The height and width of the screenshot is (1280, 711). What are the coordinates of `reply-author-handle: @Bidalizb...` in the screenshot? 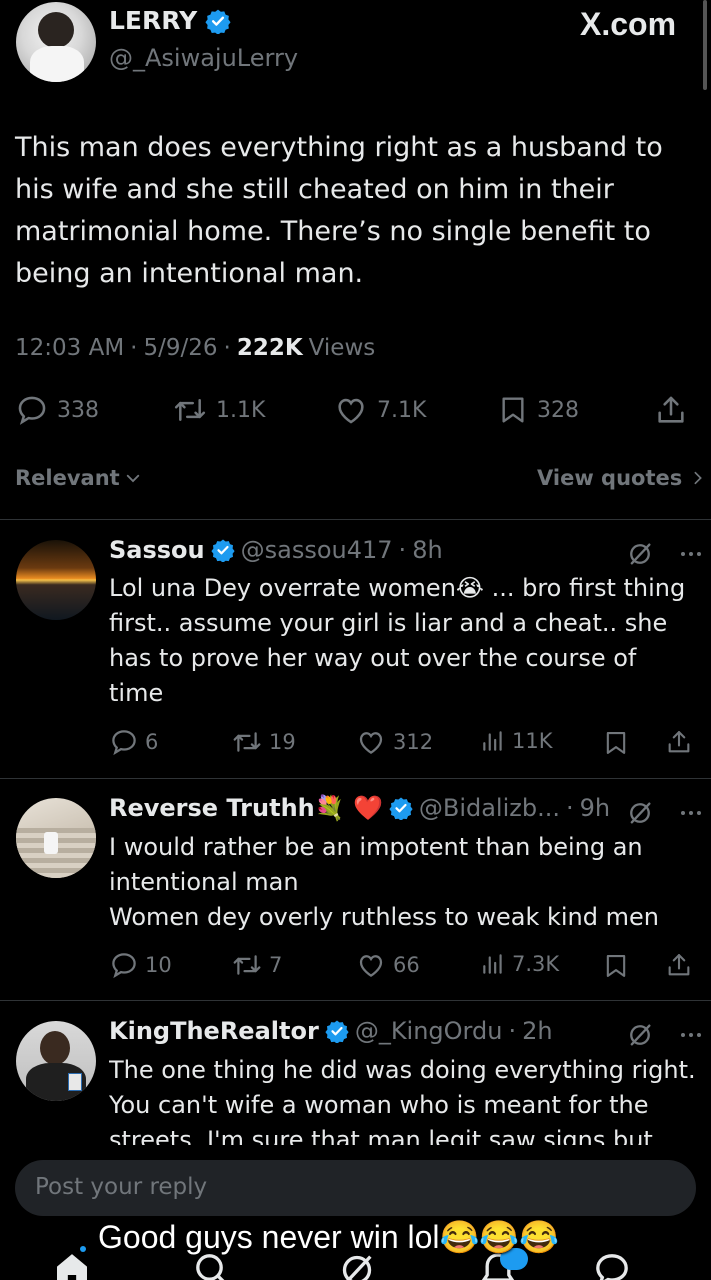 It's located at (489, 808).